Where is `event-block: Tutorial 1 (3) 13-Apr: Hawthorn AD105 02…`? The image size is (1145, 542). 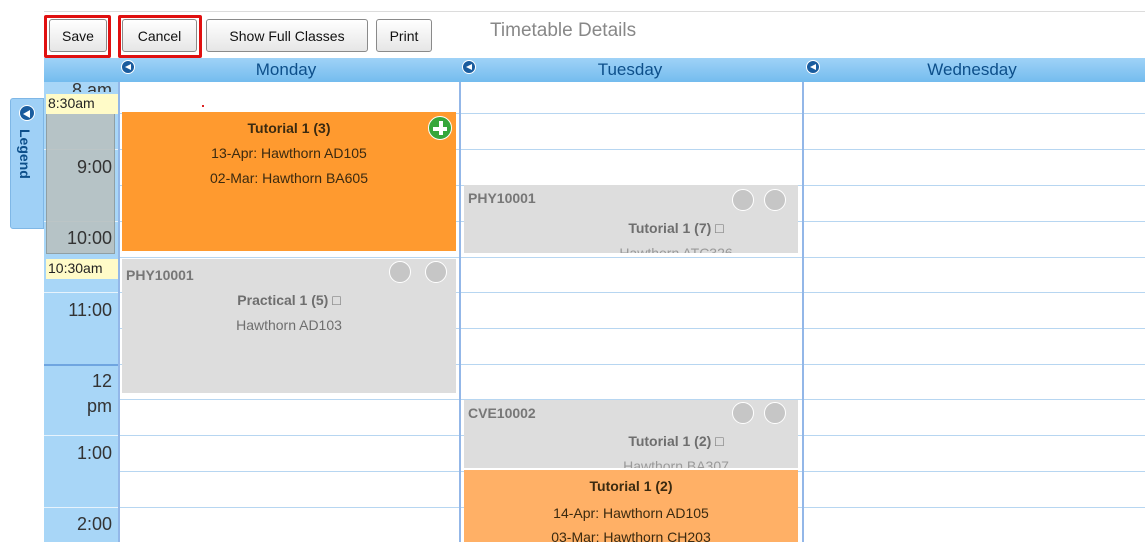
event-block: Tutorial 1 (3) 13-Apr: Hawthorn AD105 02… is located at coordinates (289, 181).